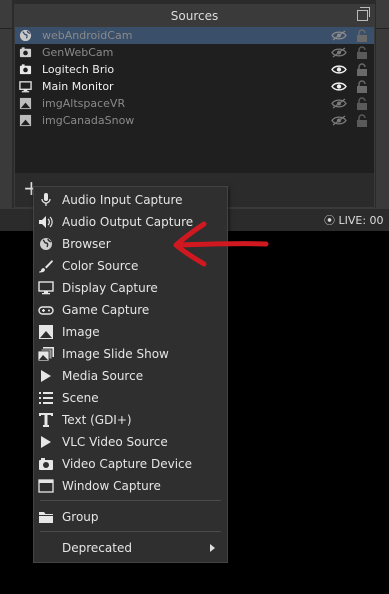 This screenshot has height=594, width=389. Describe the element at coordinates (97, 420) in the screenshot. I see `menu-item-label: Text (GDI+)` at that location.